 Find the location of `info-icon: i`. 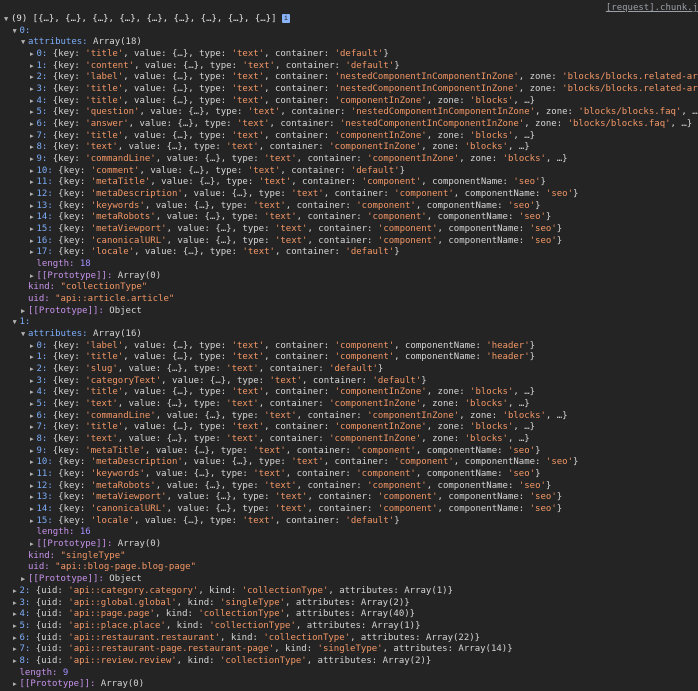

info-icon: i is located at coordinates (286, 18).